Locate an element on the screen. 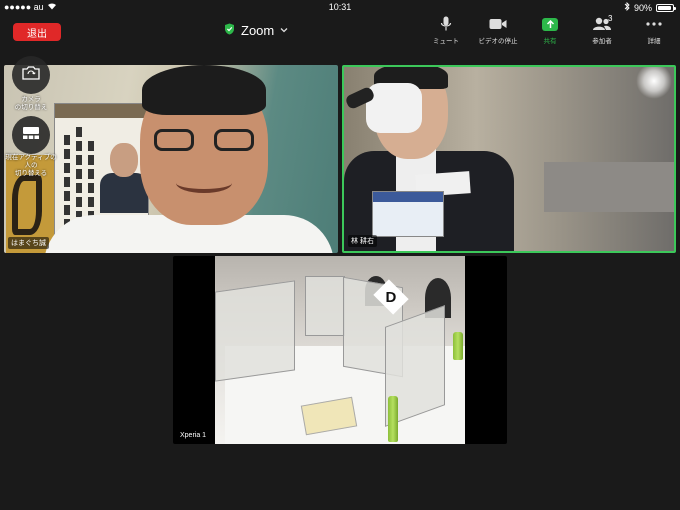  switch-camera-label: カメラ の切り替え is located at coordinates (31, 104).